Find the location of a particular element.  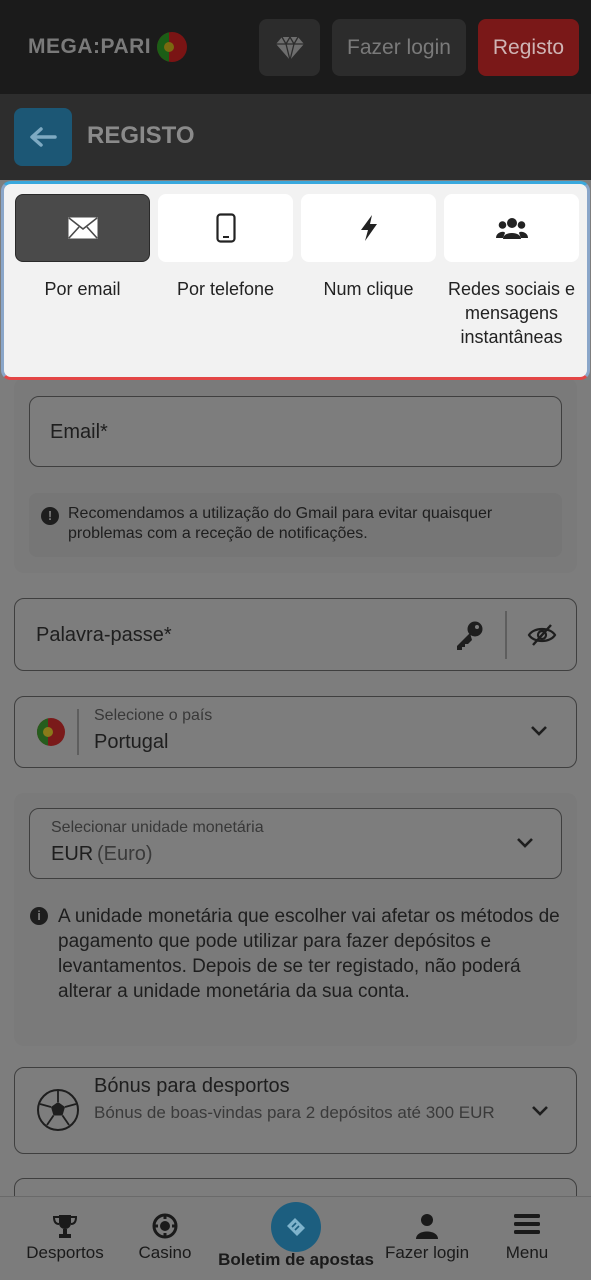

country-label: Selecione o país is located at coordinates (153, 715).